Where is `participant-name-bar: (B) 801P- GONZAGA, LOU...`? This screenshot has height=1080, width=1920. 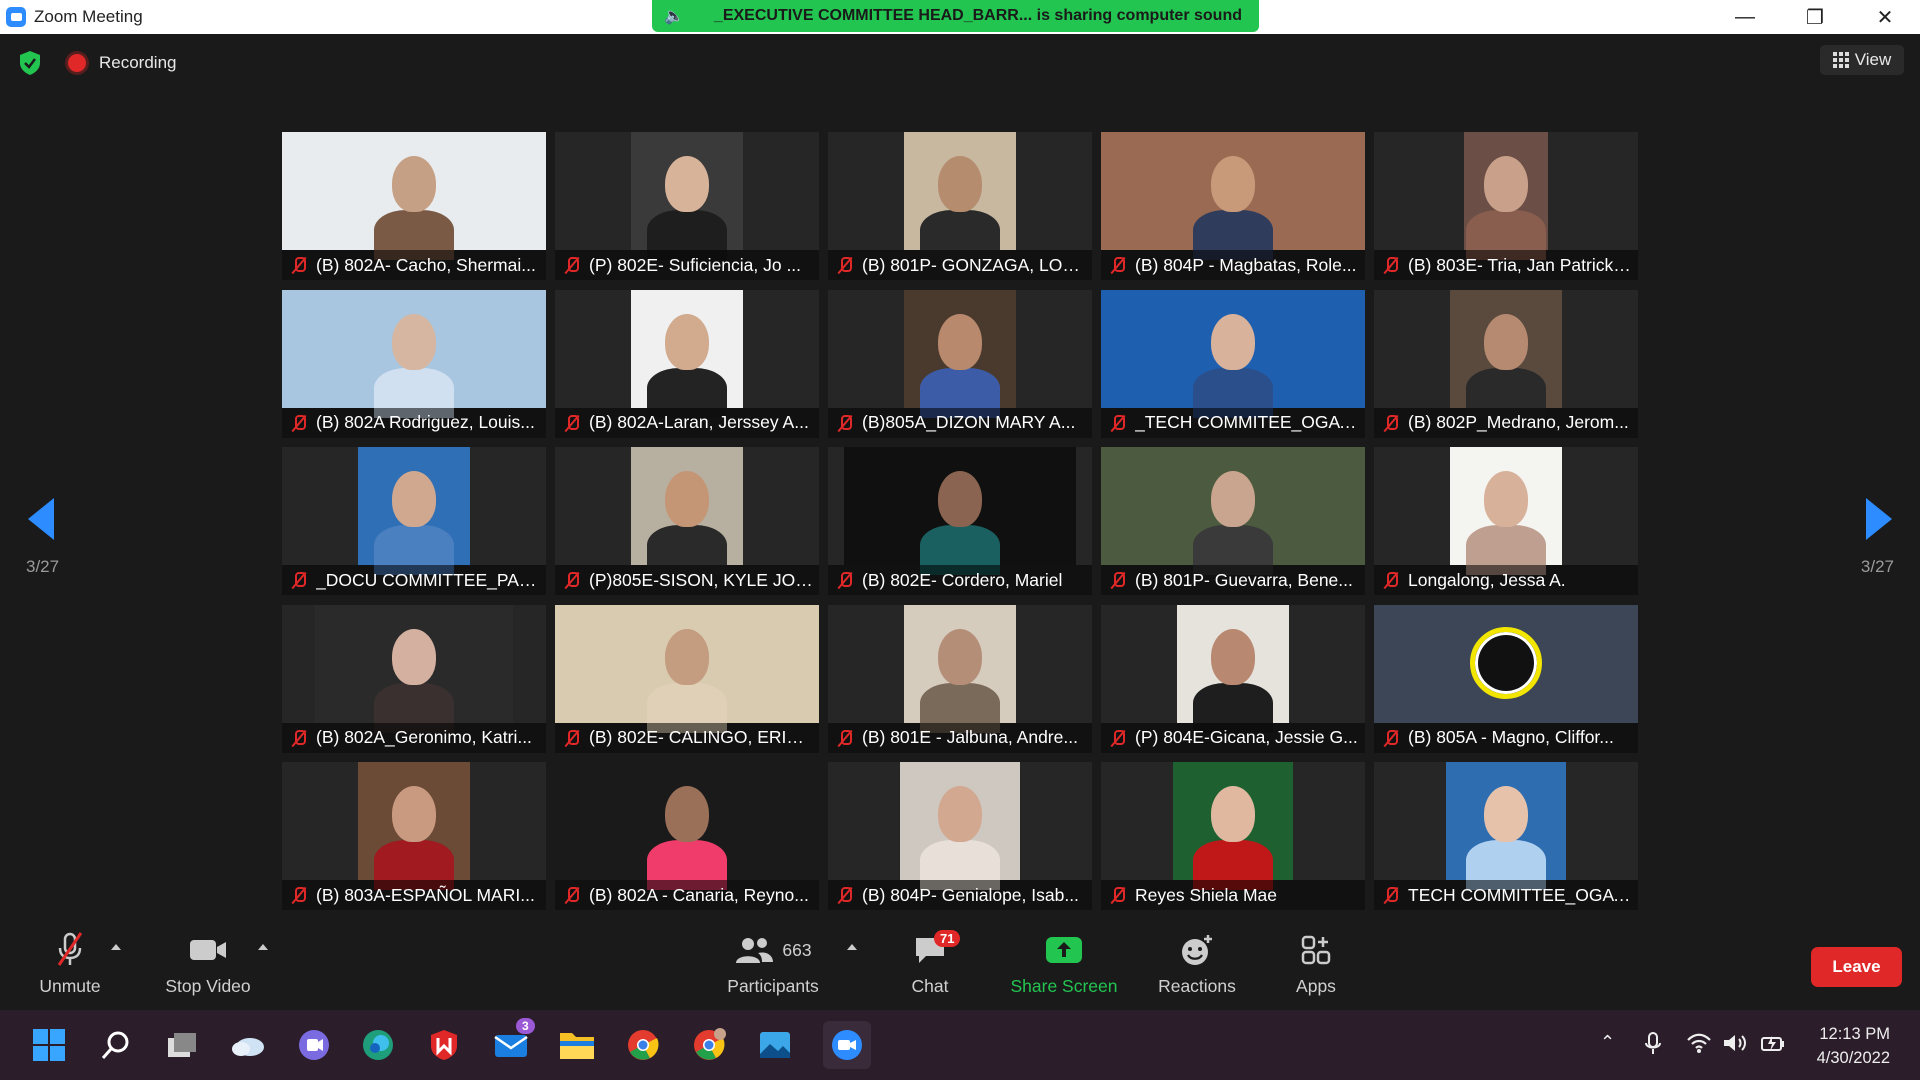 participant-name-bar: (B) 801P- GONZAGA, LOU... is located at coordinates (960, 265).